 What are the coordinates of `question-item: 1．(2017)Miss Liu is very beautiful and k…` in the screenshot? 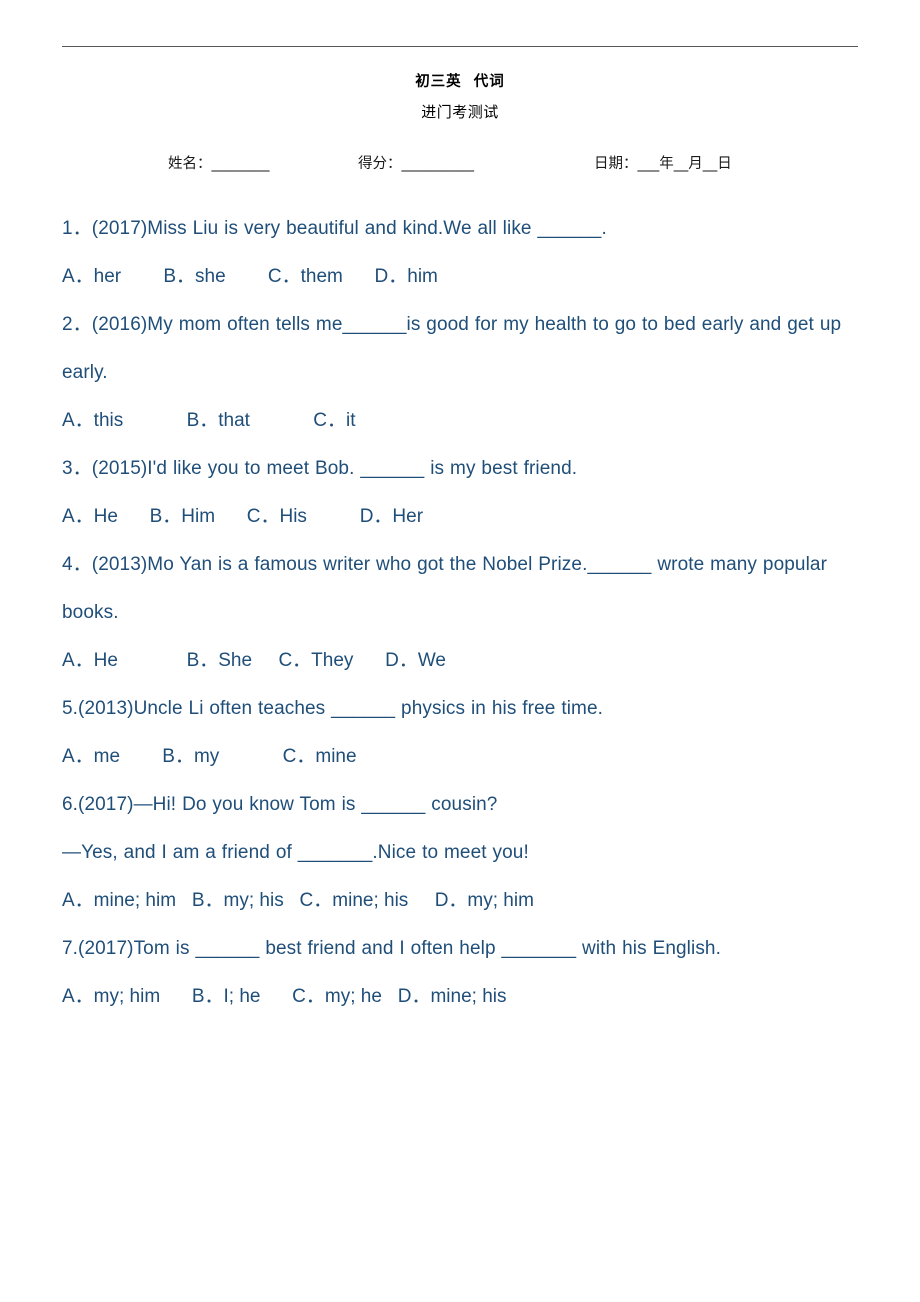 It's located at (462, 253).